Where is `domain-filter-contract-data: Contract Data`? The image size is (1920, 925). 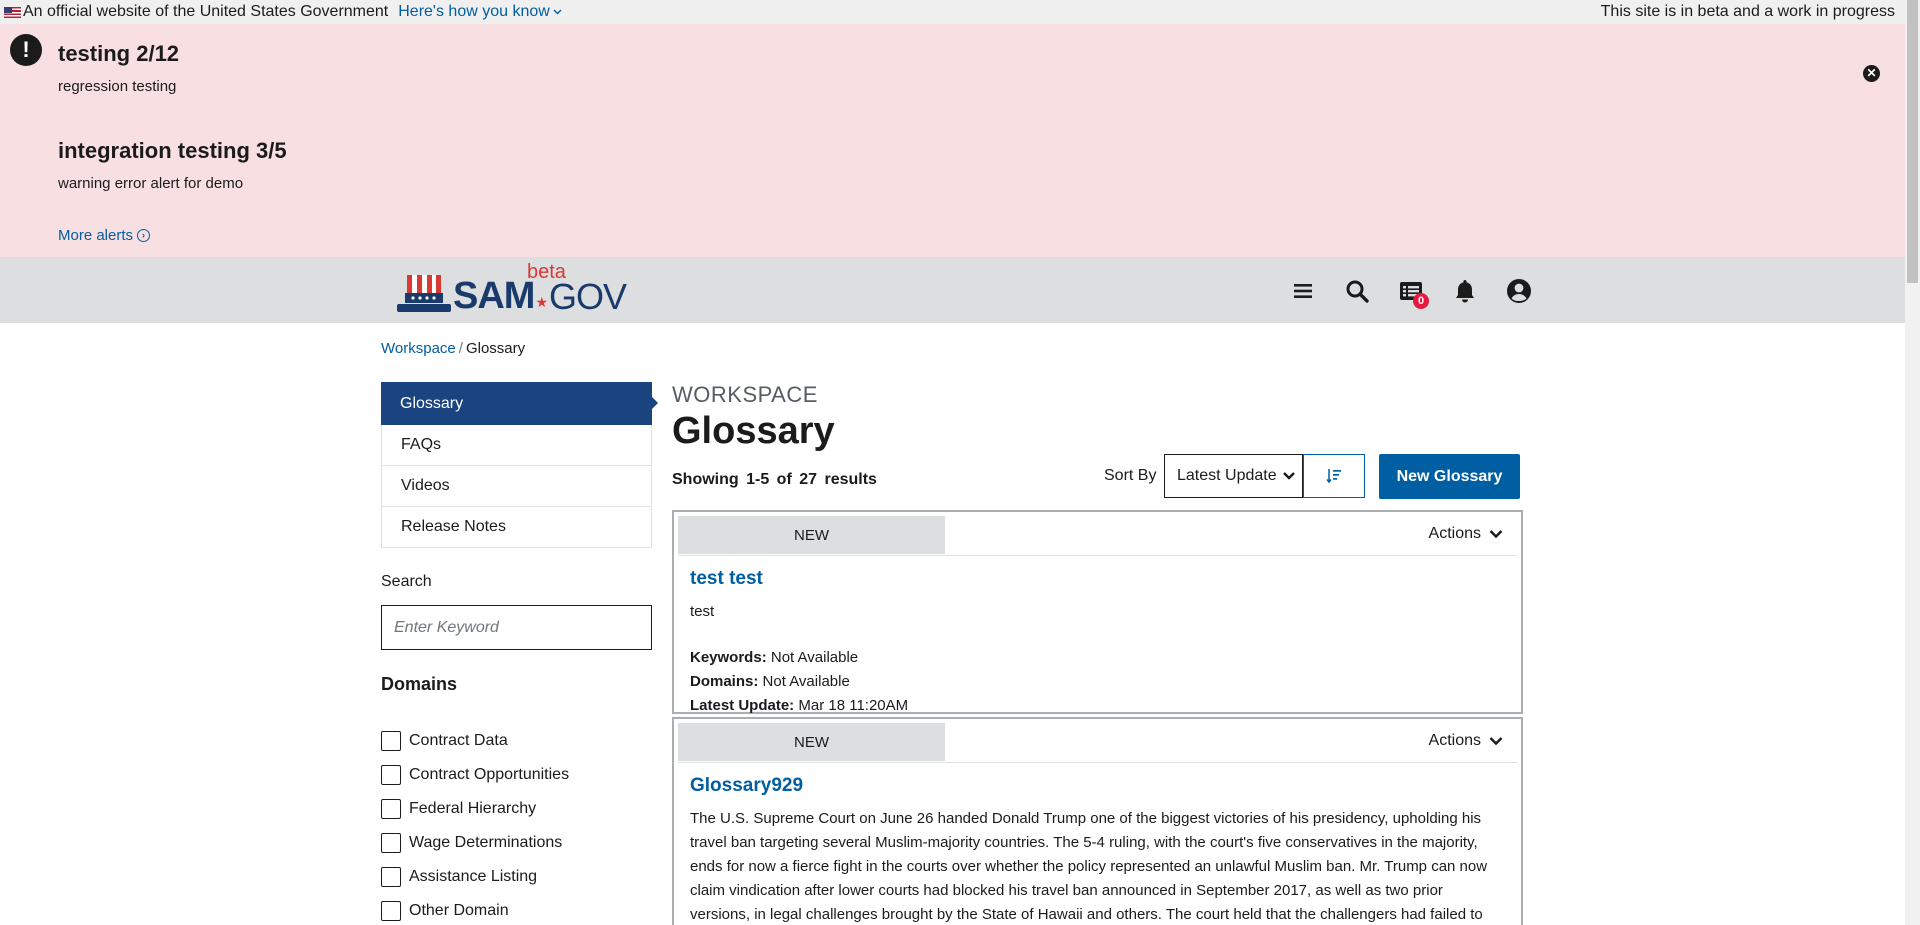 domain-filter-contract-data: Contract Data is located at coordinates (475, 741).